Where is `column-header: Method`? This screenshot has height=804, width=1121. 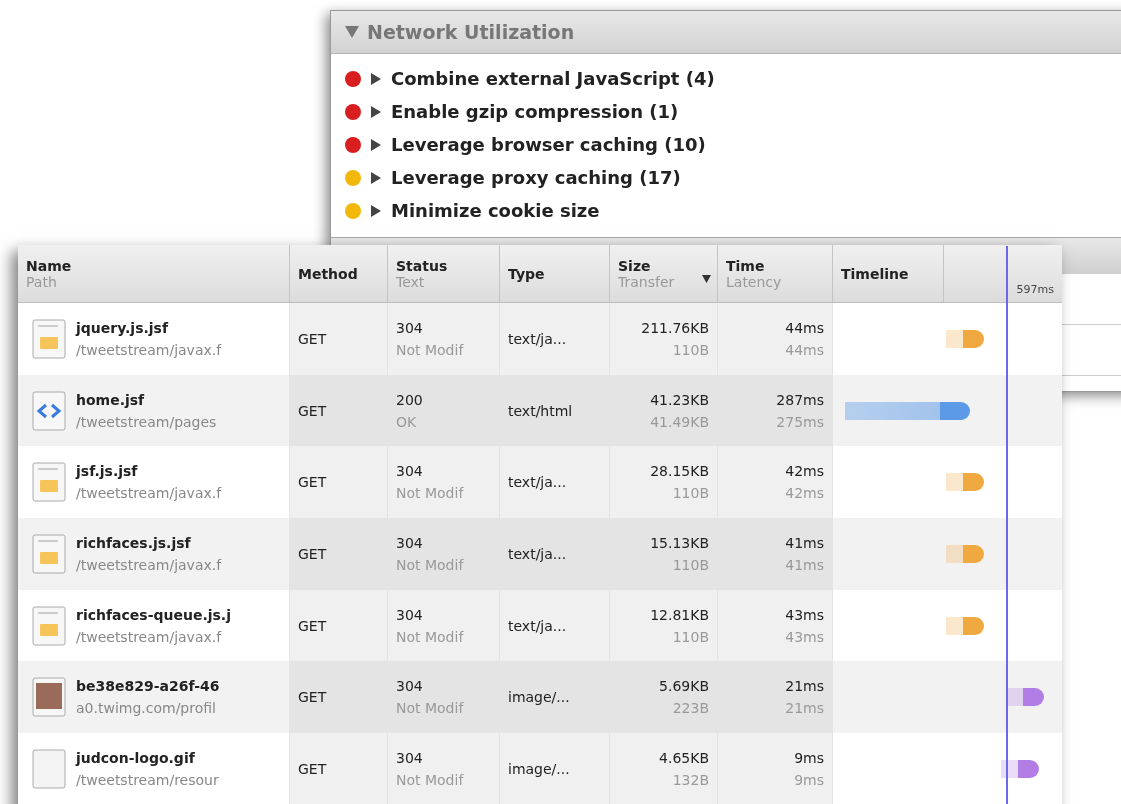
column-header: Method is located at coordinates (339, 273).